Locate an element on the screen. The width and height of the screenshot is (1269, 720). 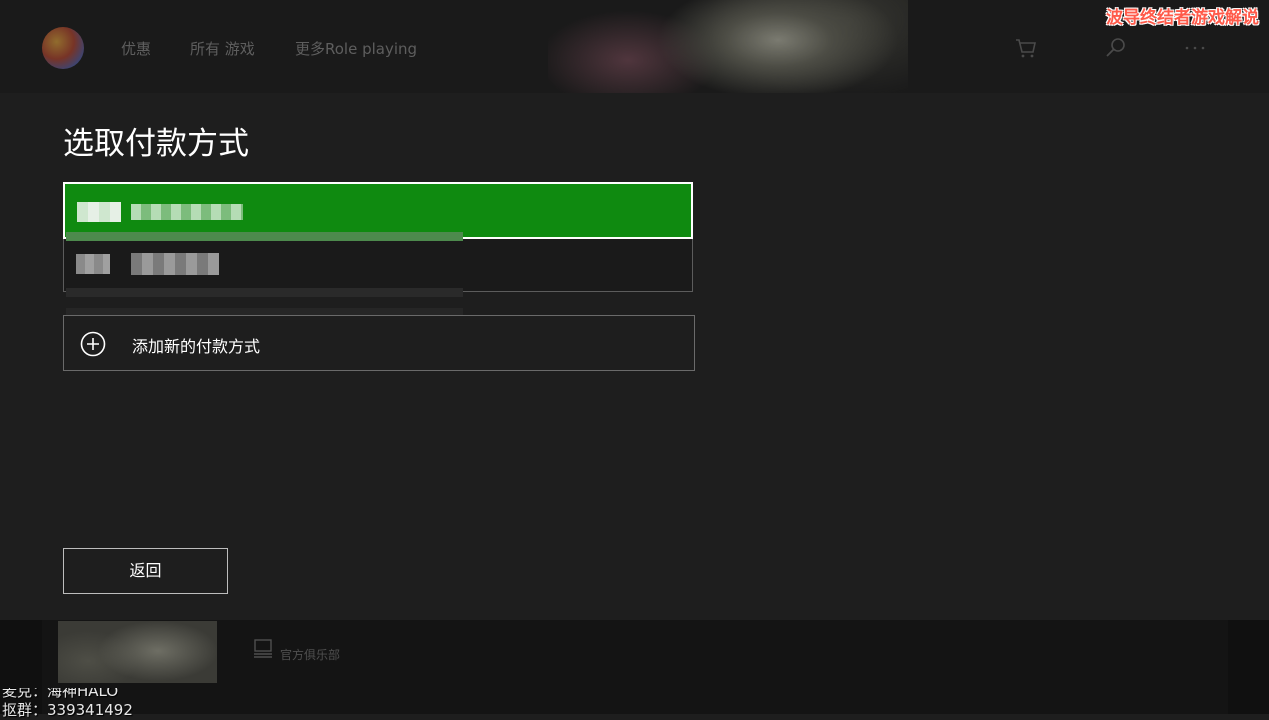
nav-tab-more-role-playing: 更多Role playing is located at coordinates (356, 48).